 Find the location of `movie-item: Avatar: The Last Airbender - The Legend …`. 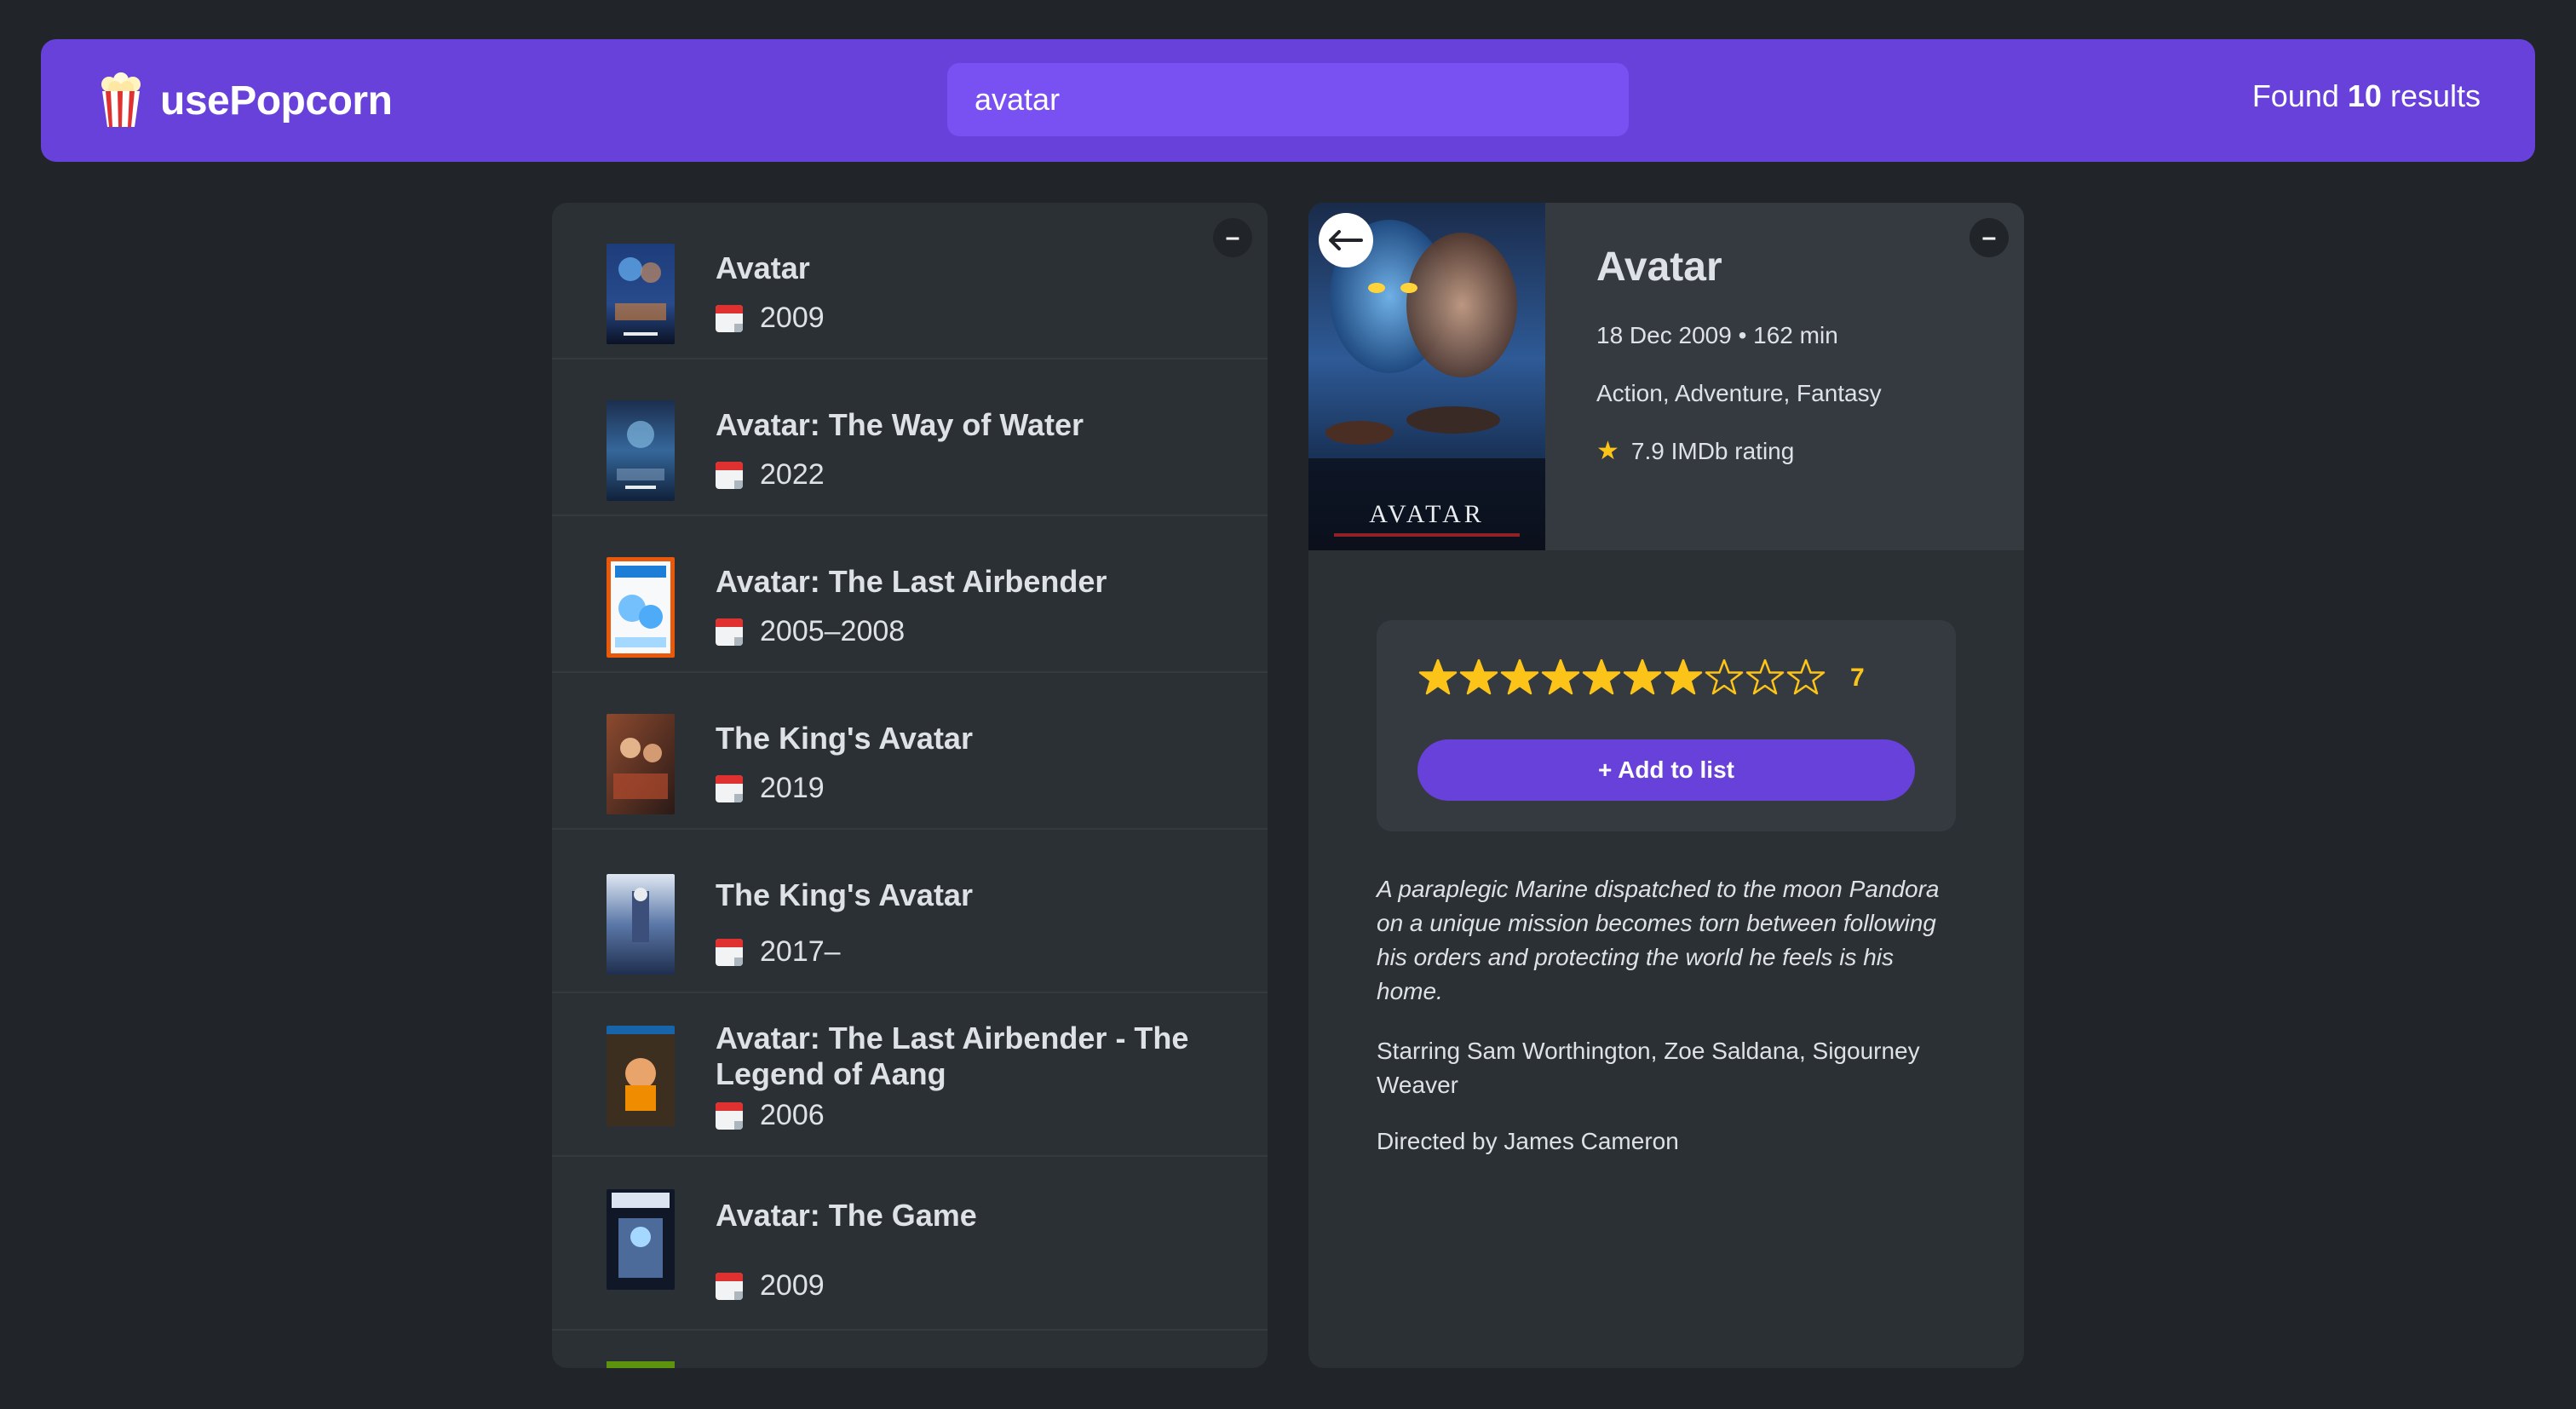

movie-item: Avatar: The Last Airbender - The Legend … is located at coordinates (910, 1075).